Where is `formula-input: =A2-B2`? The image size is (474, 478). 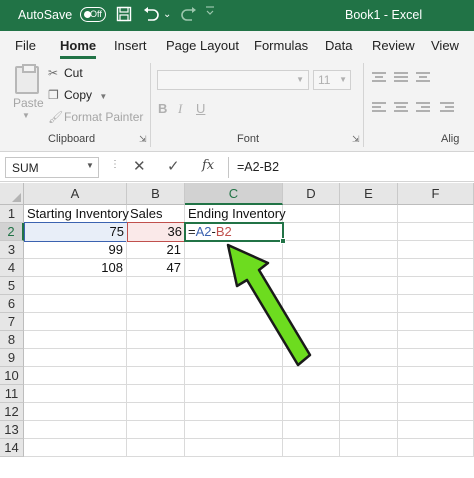 formula-input: =A2-B2 is located at coordinates (351, 167).